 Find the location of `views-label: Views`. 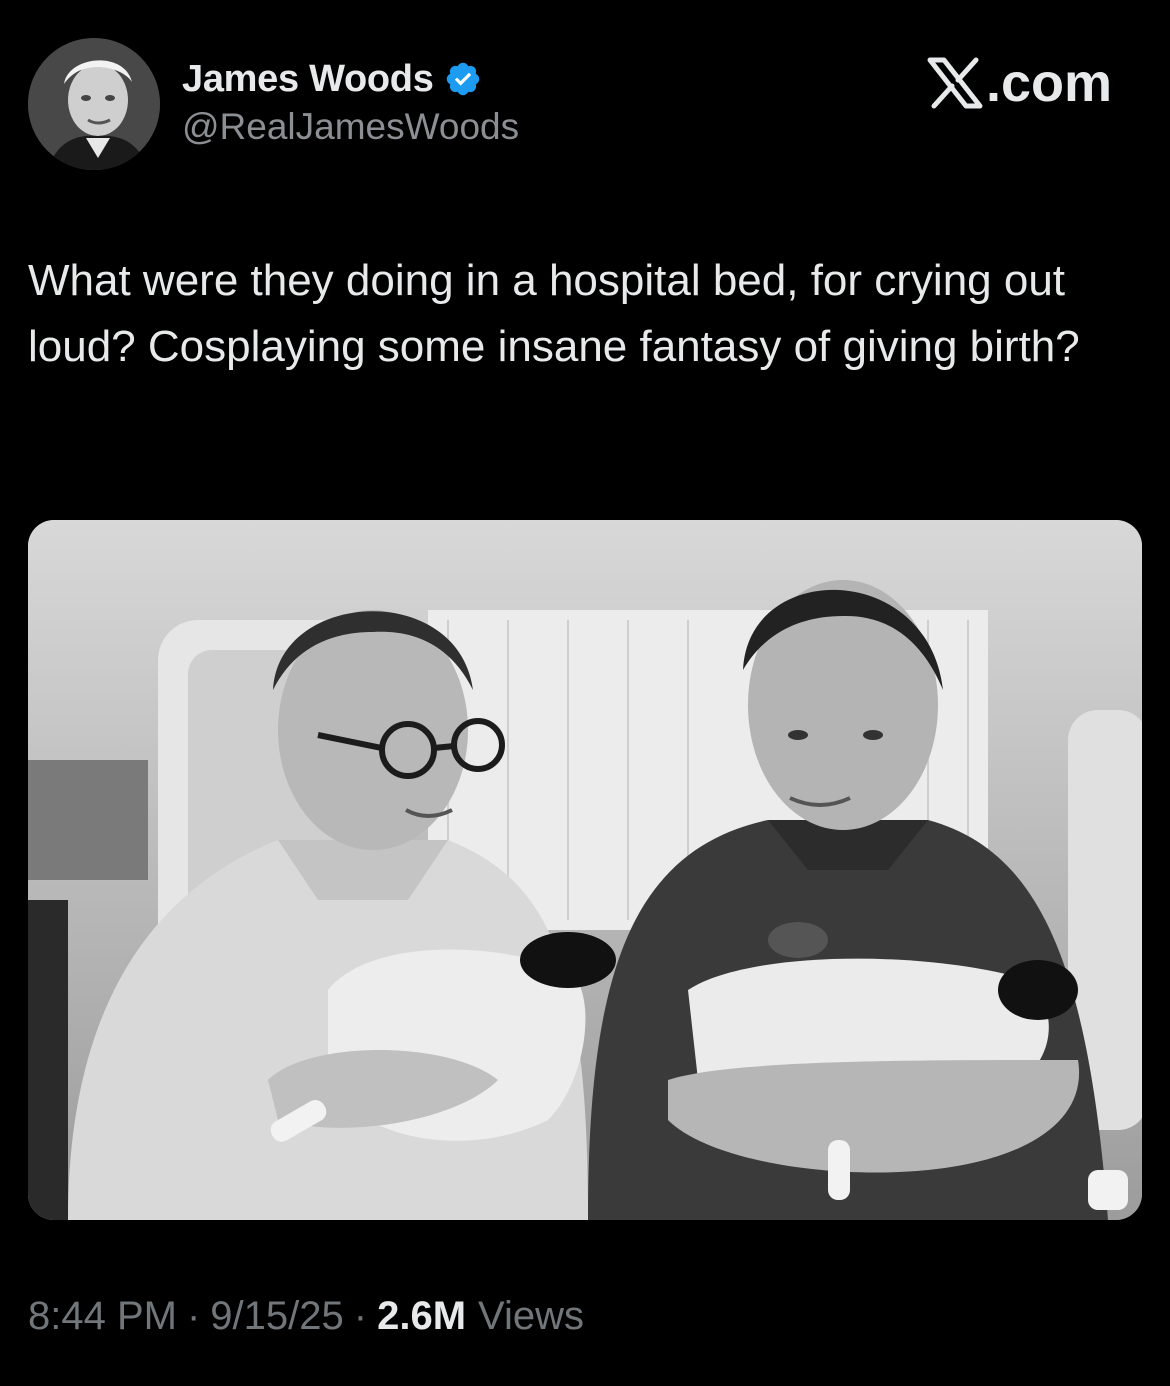

views-label: Views is located at coordinates (531, 1316).